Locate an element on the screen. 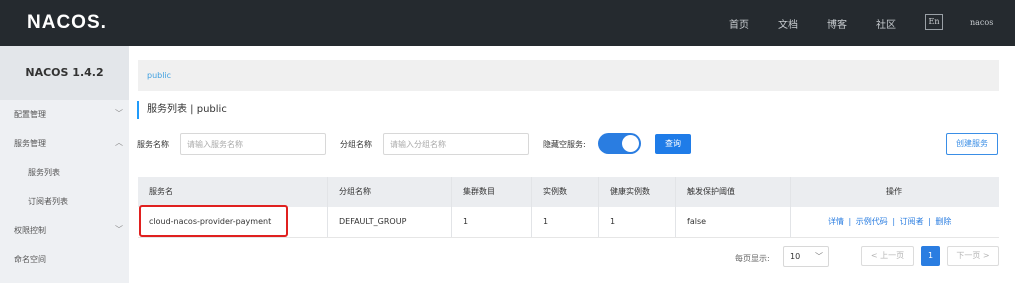 The width and height of the screenshot is (1015, 283). sidebar-item-access-control: 权限控制 ﹀ is located at coordinates (64, 230).